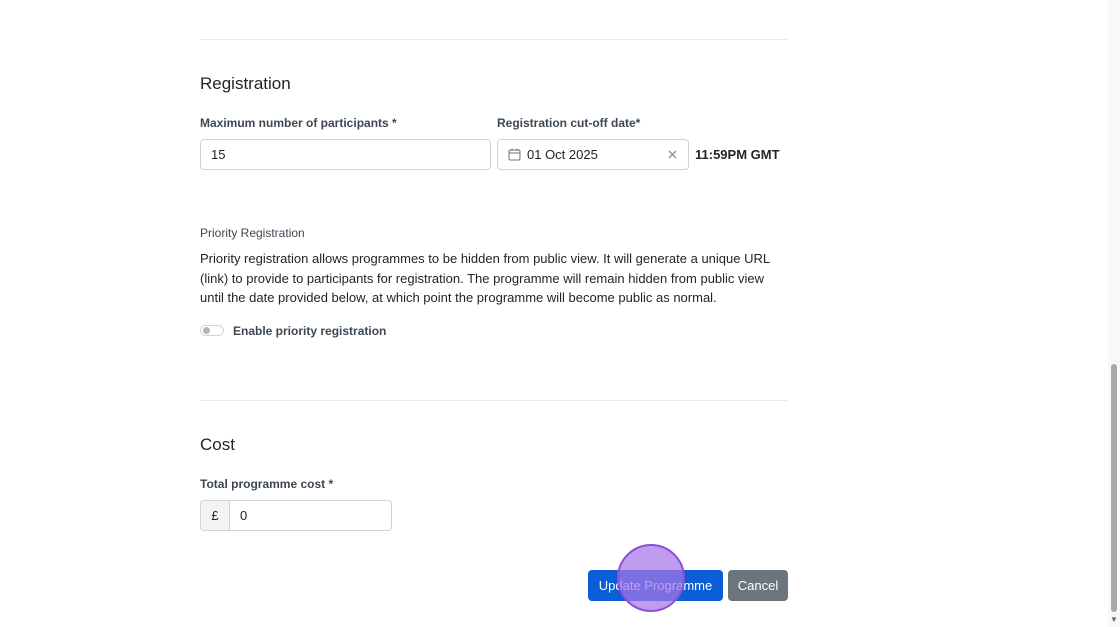 This screenshot has height=627, width=1120. What do you see at coordinates (298, 123) in the screenshot?
I see `max-participants-label: Maximum number of participants *` at bounding box center [298, 123].